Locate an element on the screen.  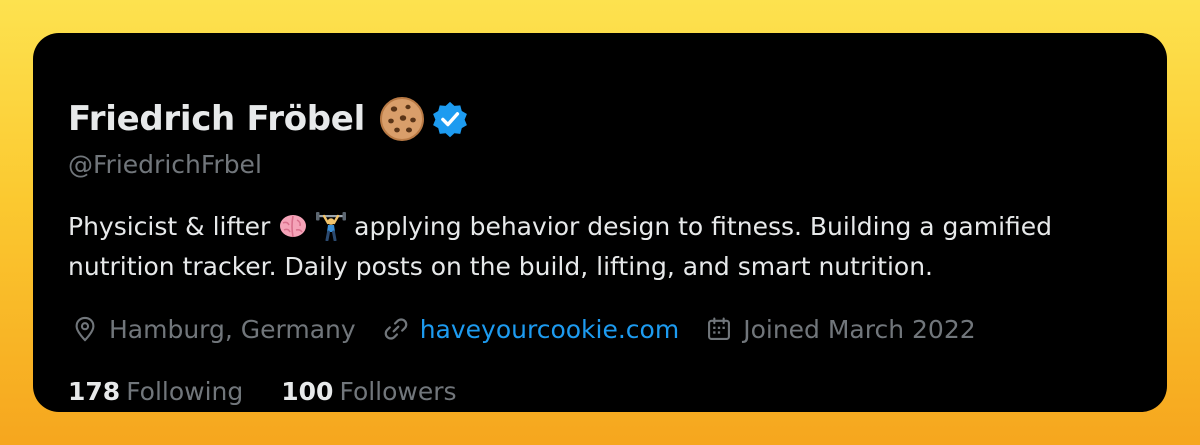
display-name: Friedrich Fröbel is located at coordinates (216, 119).